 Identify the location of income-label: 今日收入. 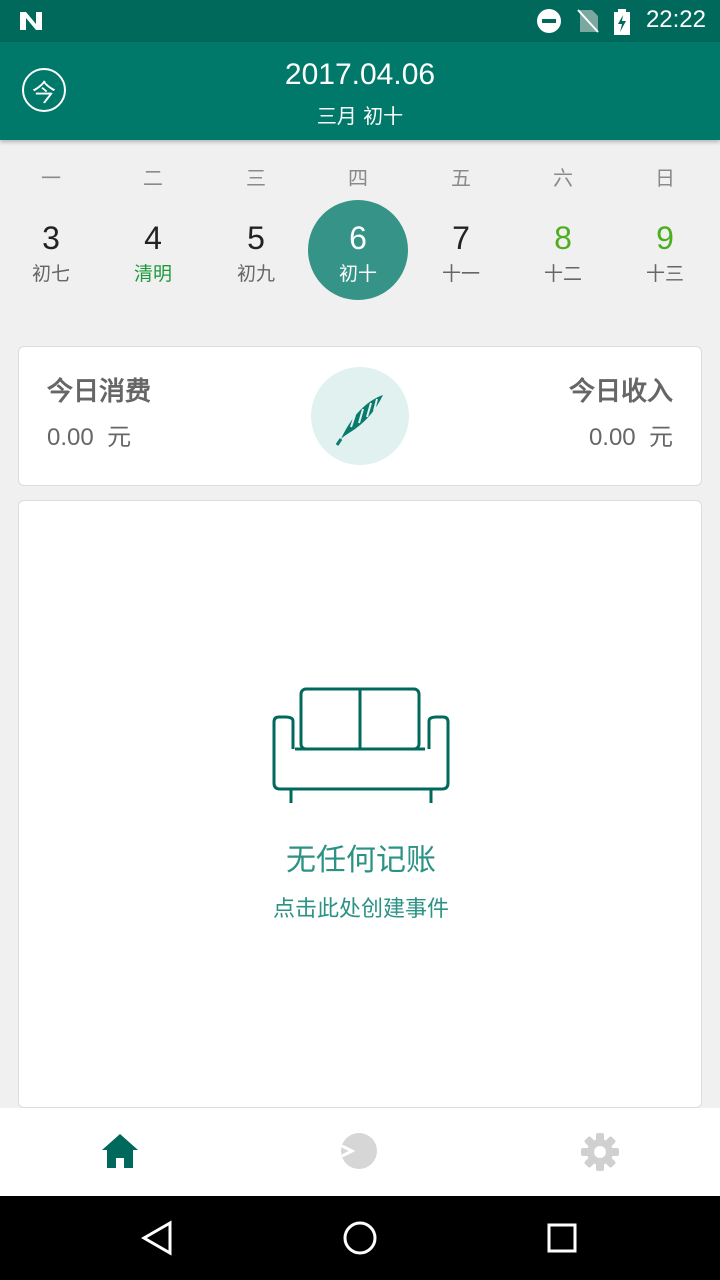
(620, 392).